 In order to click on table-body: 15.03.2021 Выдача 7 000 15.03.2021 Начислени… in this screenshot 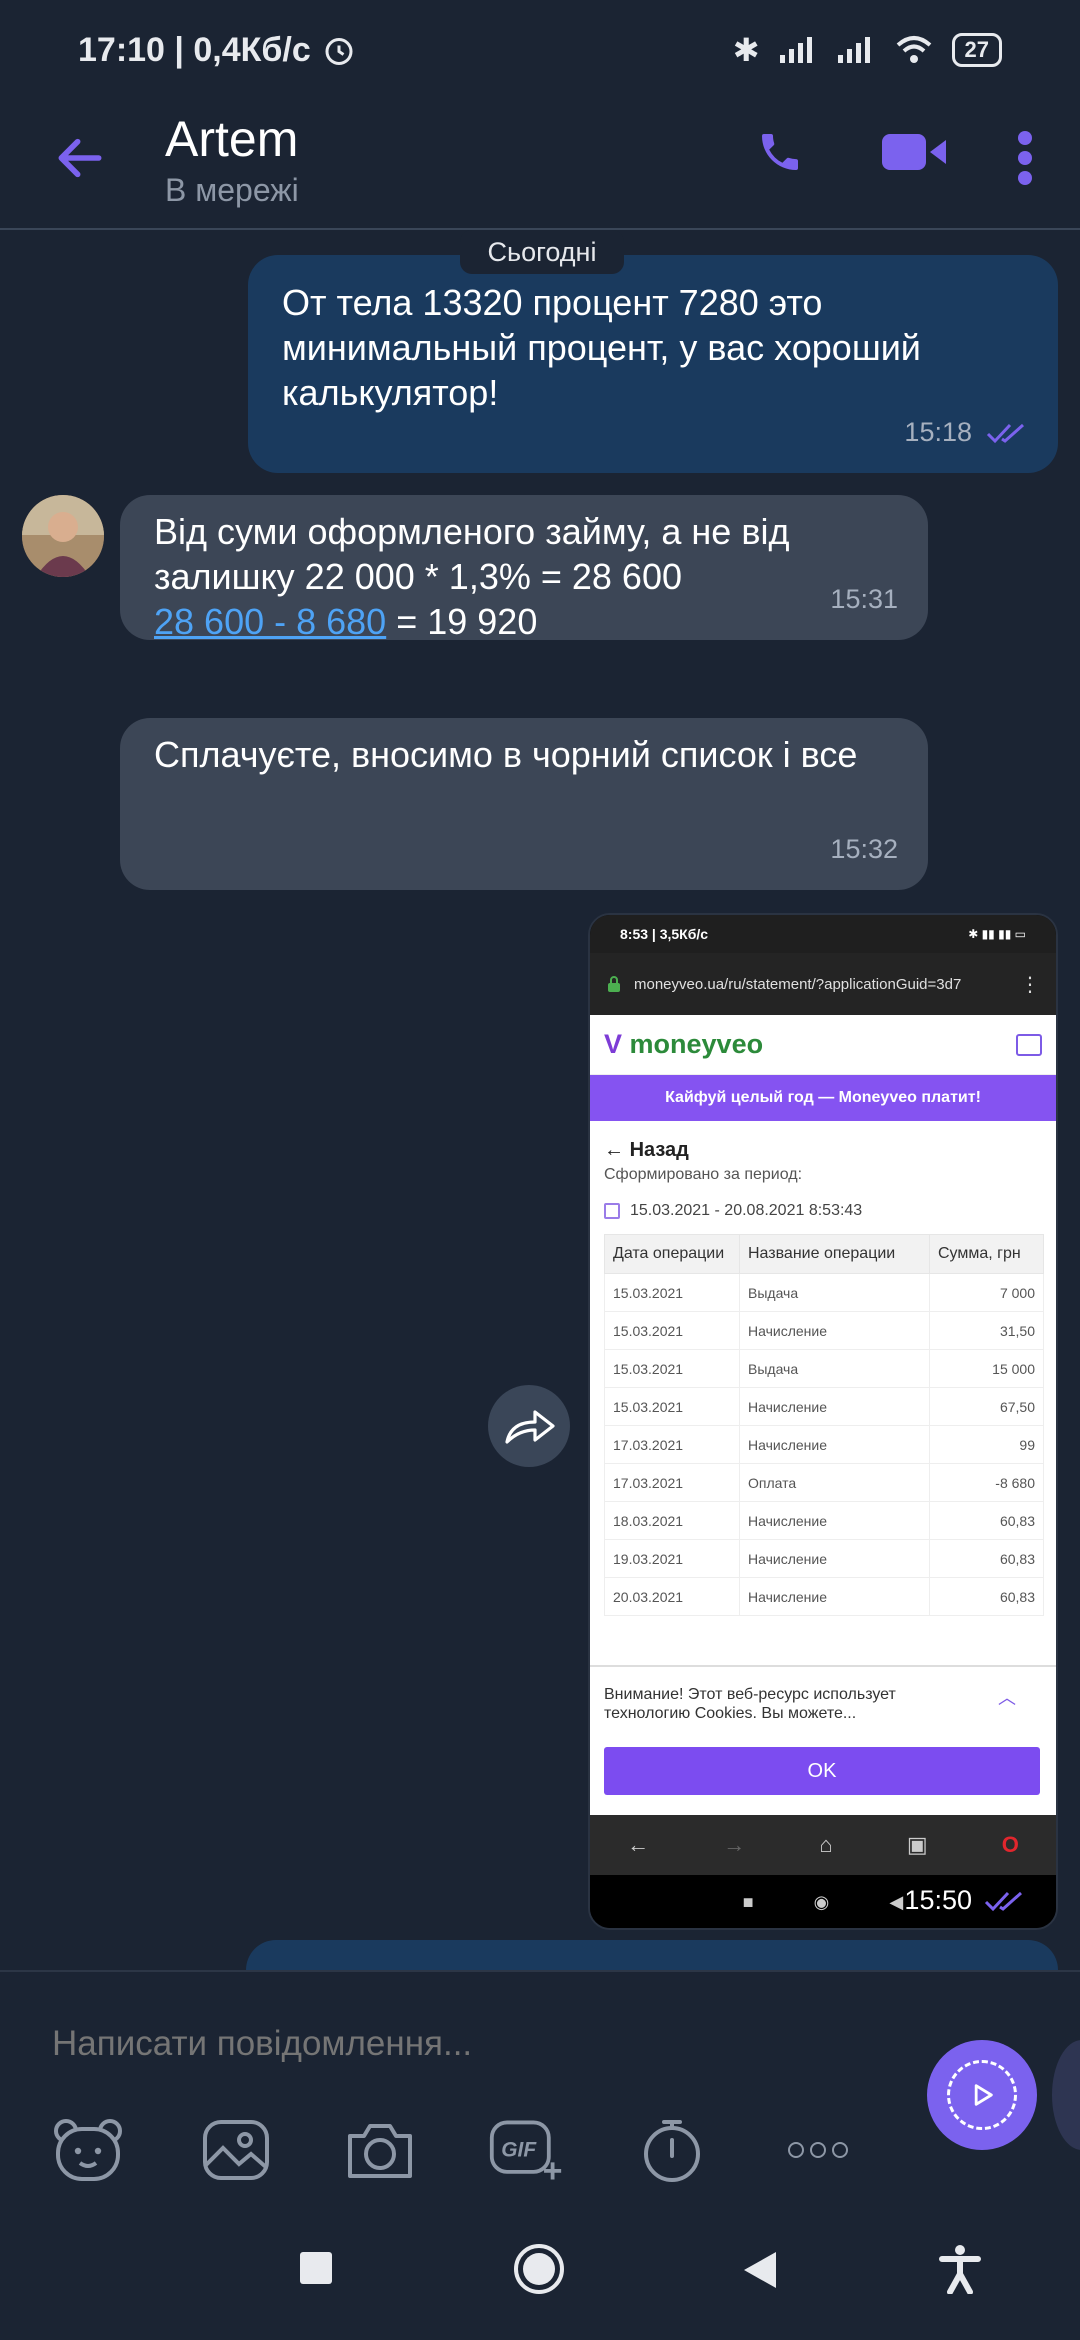, I will do `click(824, 1444)`.